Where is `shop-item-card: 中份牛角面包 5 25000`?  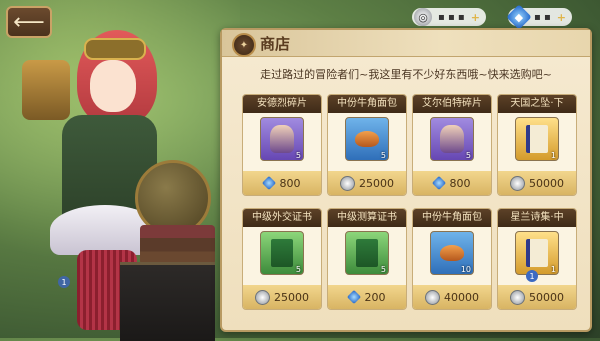
shop-item-card: 中份牛角面包 5 25000 is located at coordinates (367, 145).